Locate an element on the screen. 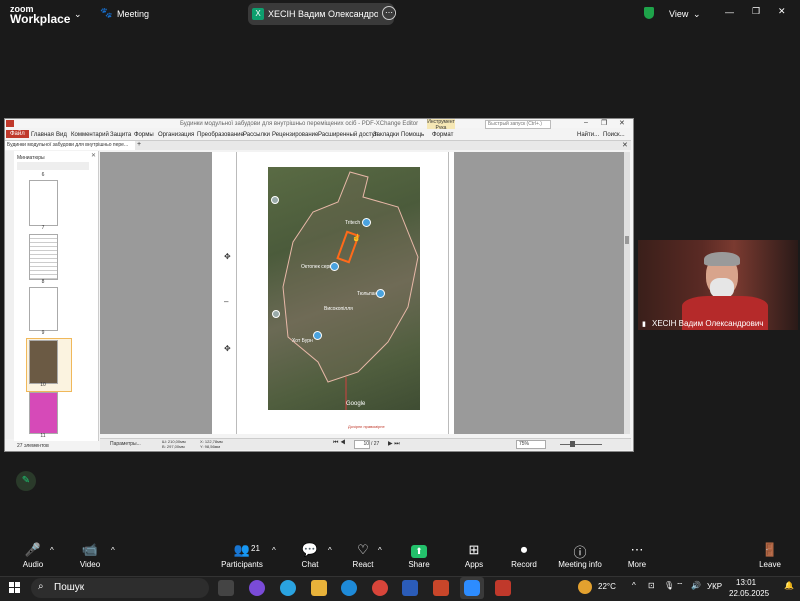 The height and width of the screenshot is (601, 800). tray-chevron-icon: ^ is located at coordinates (634, 585).